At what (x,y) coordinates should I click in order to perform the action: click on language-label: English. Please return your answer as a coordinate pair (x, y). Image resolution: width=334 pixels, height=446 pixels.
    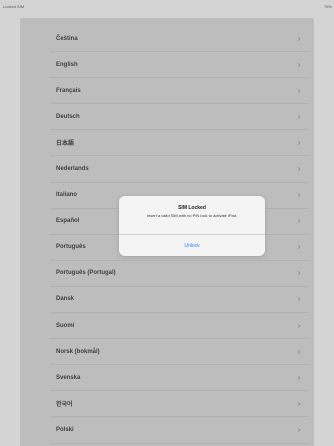
    Looking at the image, I should click on (67, 64).